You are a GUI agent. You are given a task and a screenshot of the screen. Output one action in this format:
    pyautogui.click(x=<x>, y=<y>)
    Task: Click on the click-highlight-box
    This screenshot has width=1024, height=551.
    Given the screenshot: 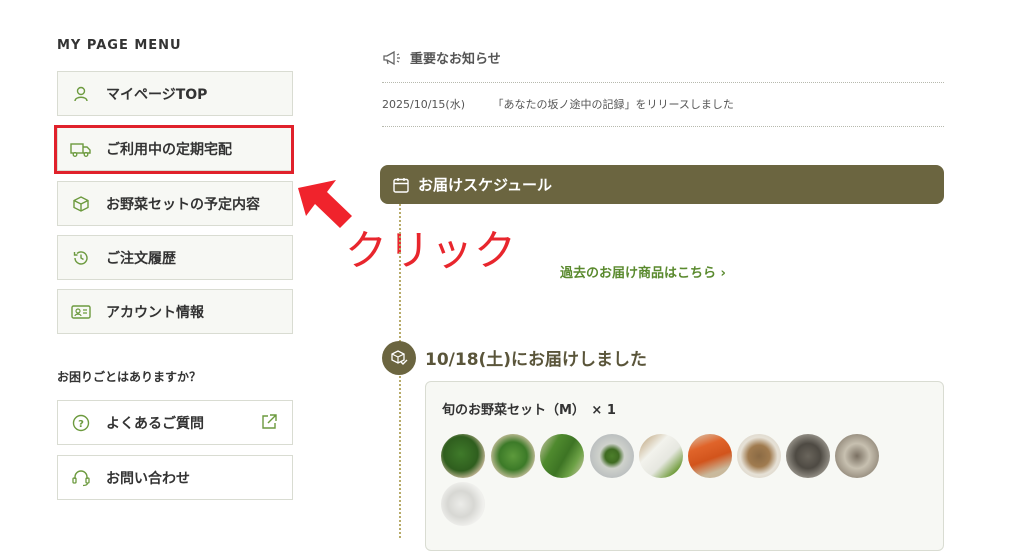 What is the action you would take?
    pyautogui.click(x=174, y=149)
    